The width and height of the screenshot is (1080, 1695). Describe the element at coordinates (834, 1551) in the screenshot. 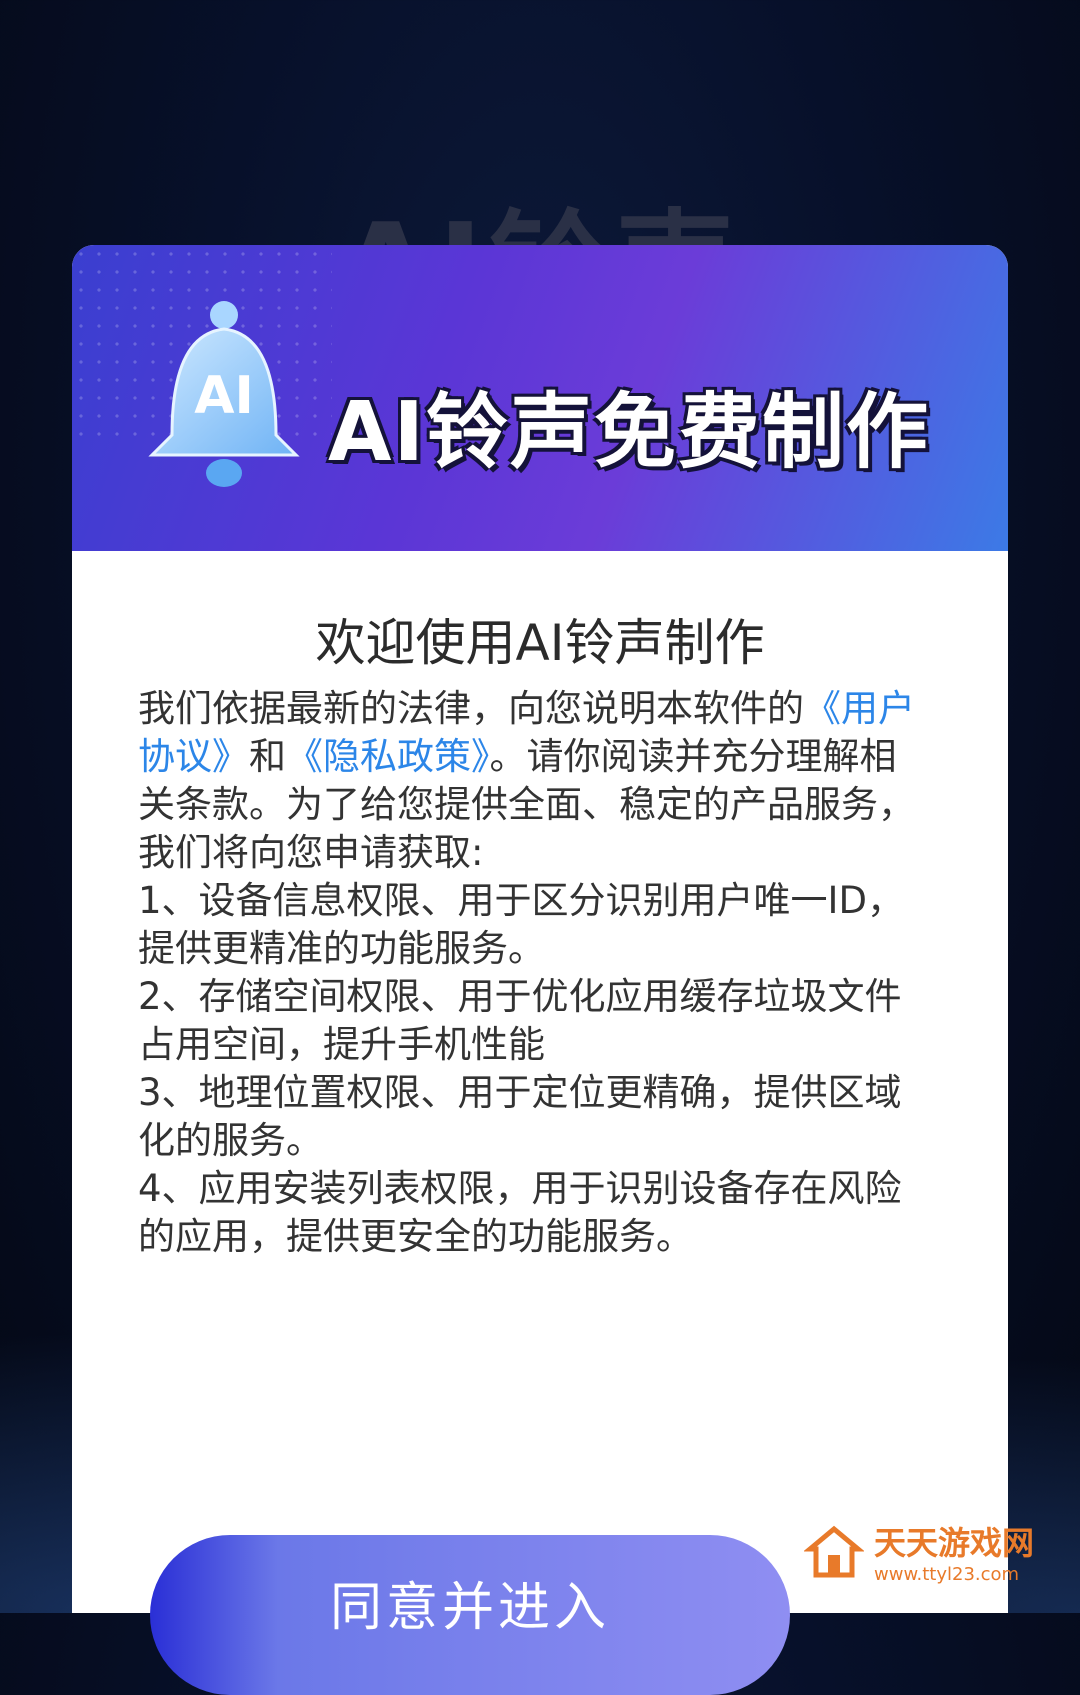

I see `watermark-house-icon` at that location.